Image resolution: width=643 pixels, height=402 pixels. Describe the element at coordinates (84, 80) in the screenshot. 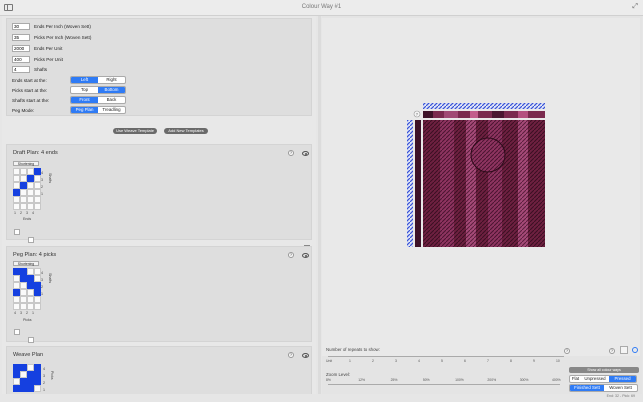

I see `ends-left-option: Left` at that location.